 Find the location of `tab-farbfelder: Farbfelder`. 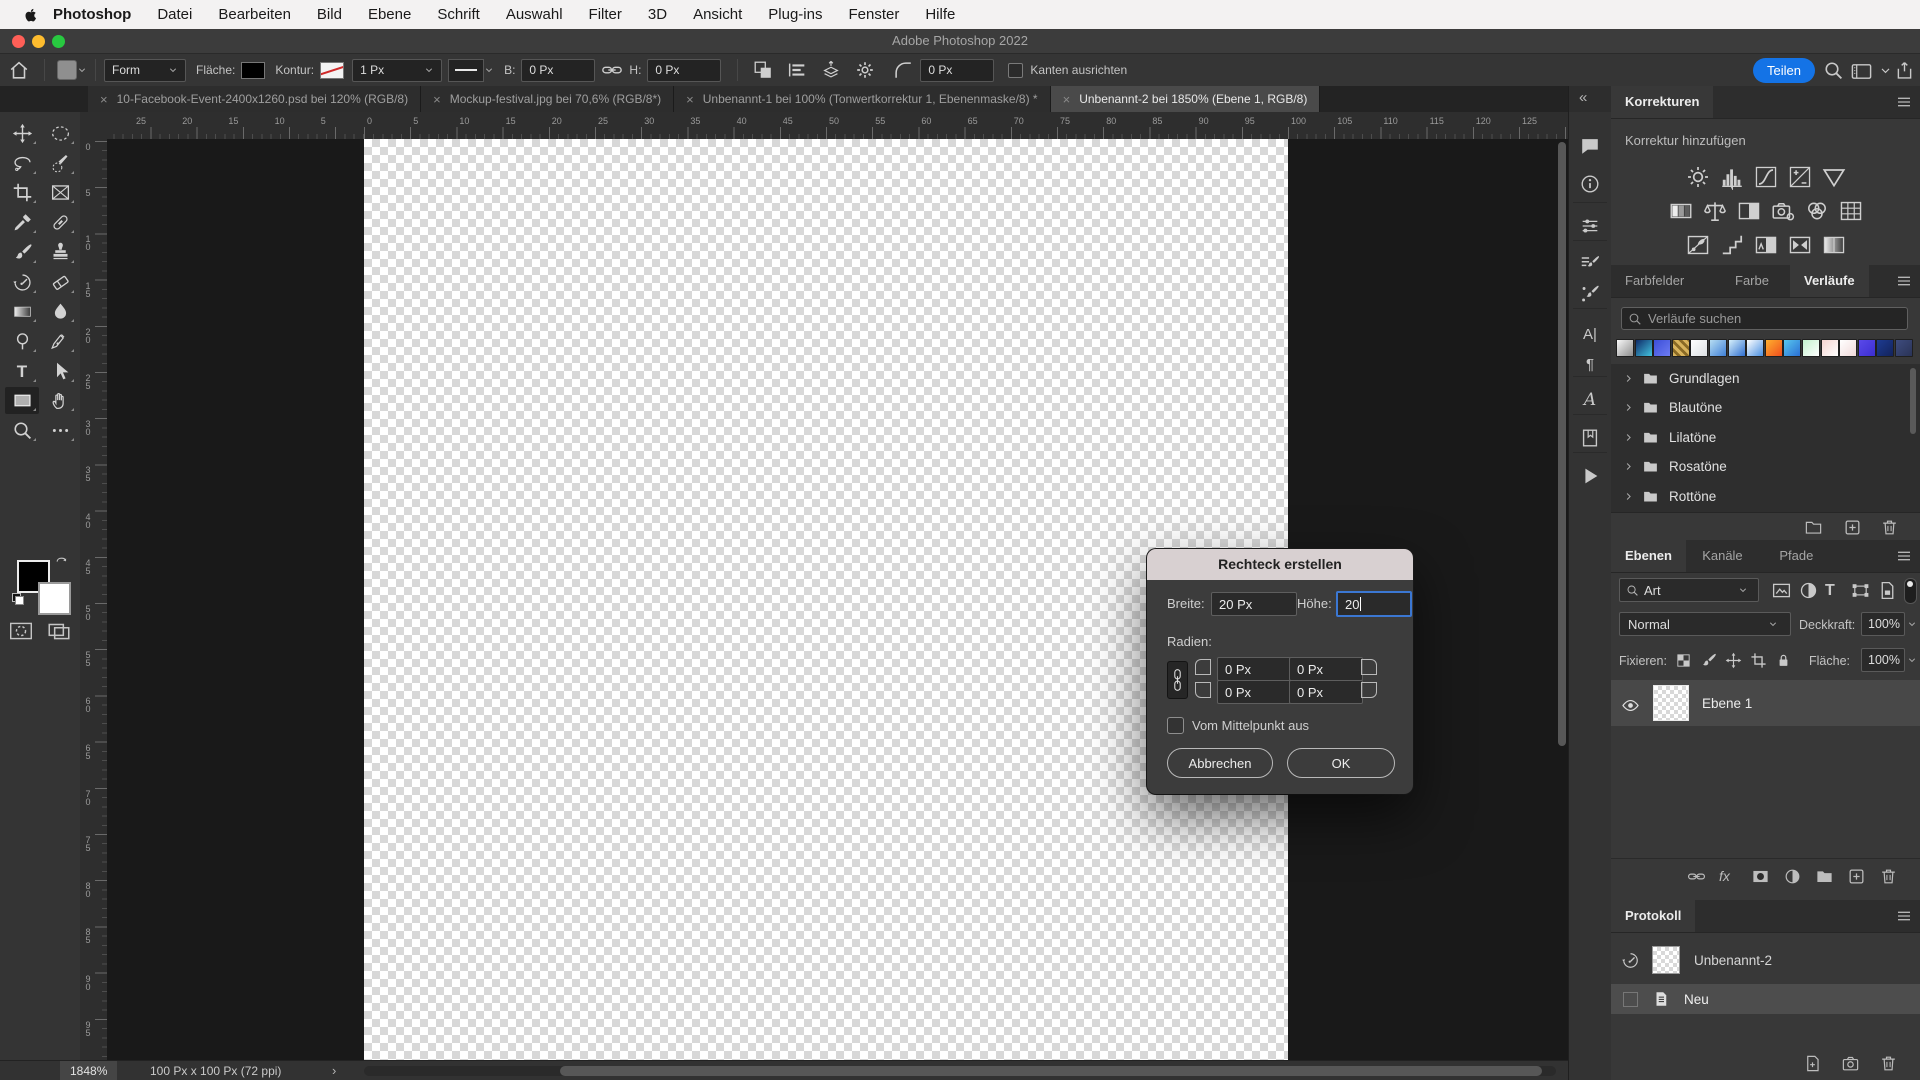

tab-farbfelder: Farbfelder is located at coordinates (1654, 281).